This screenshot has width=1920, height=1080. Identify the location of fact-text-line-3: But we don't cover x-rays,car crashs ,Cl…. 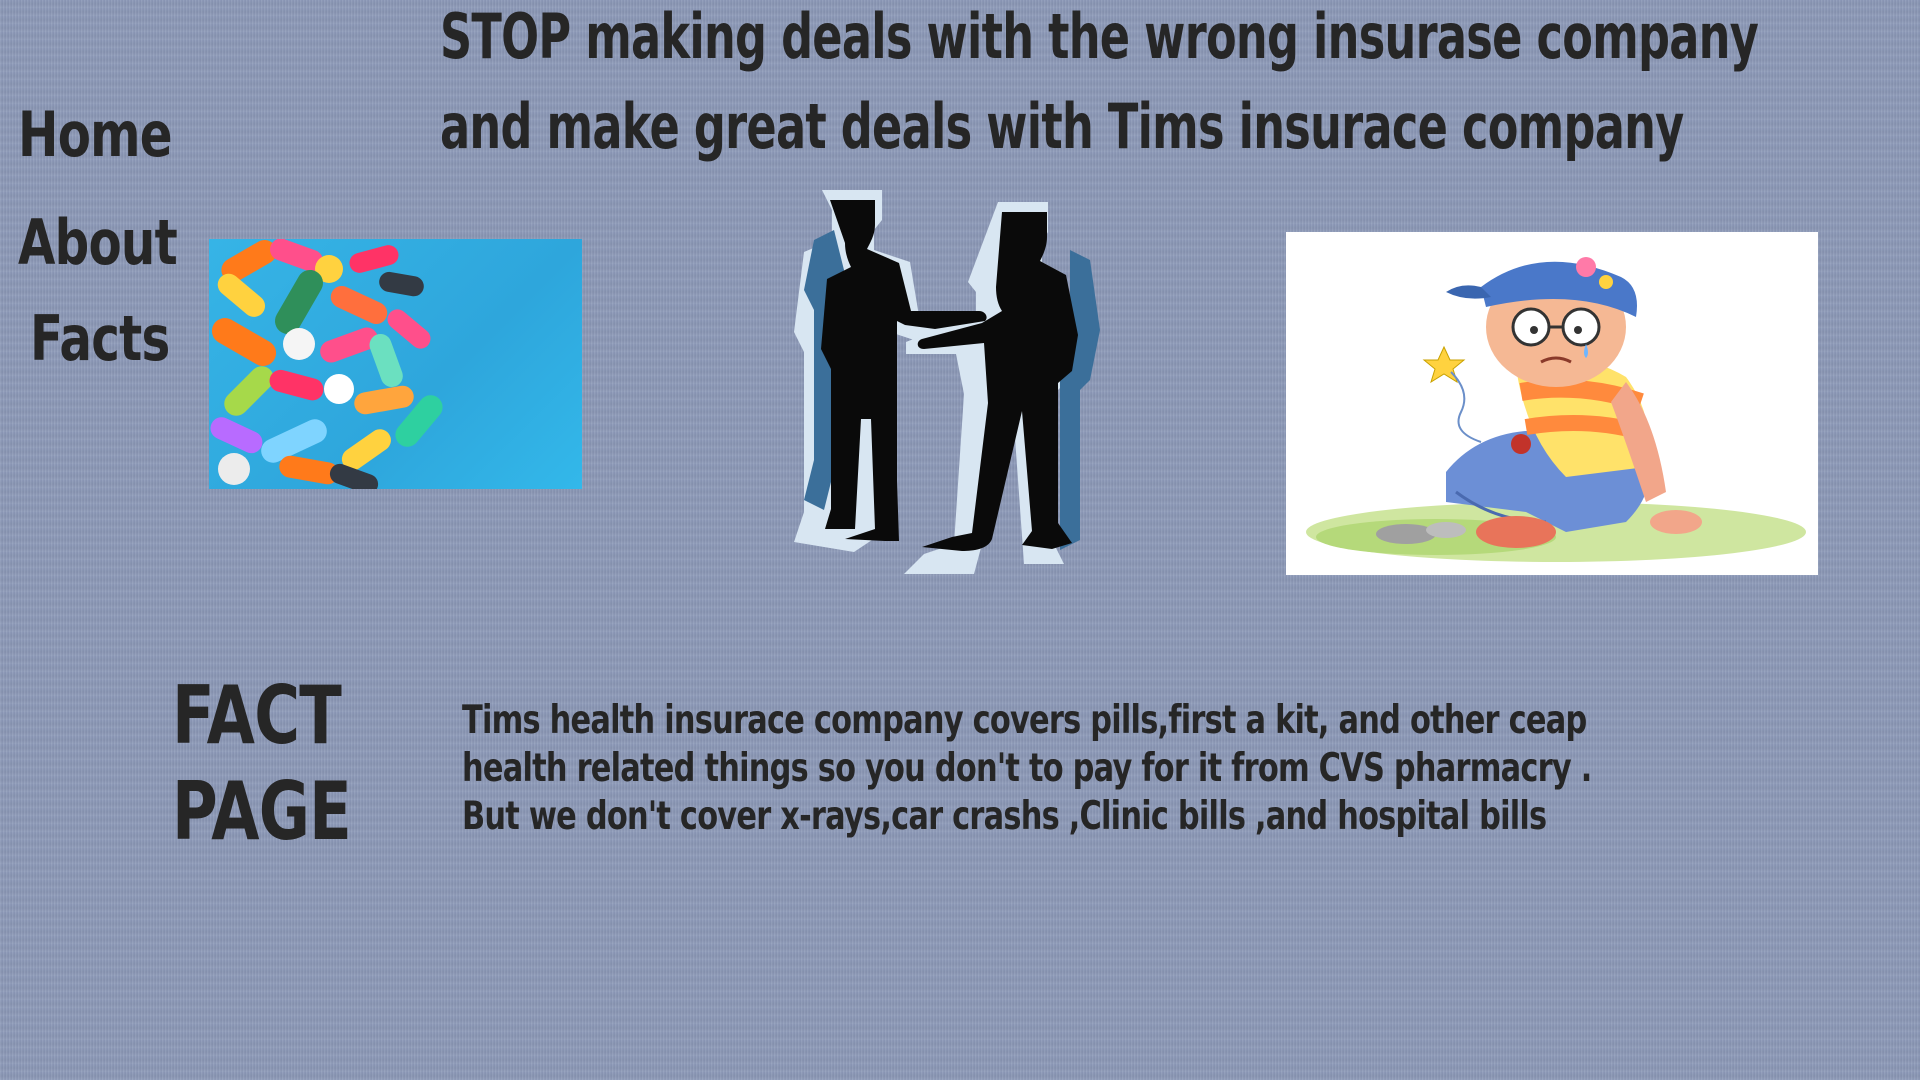
(1004, 816).